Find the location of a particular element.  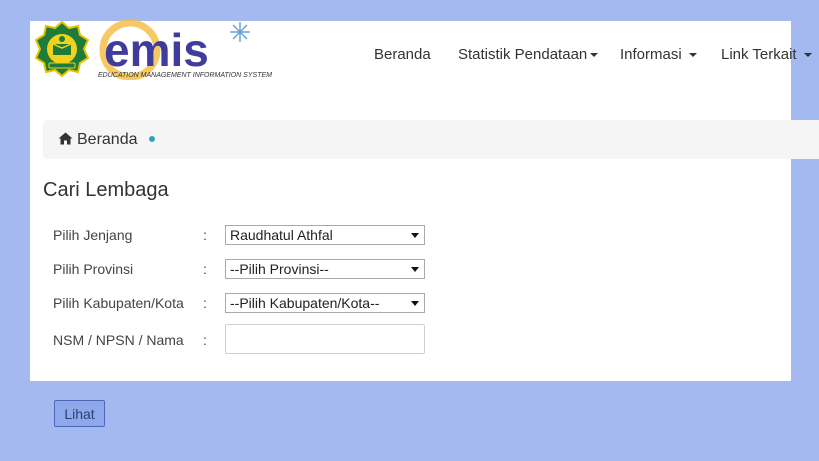

home-icon is located at coordinates (65, 138).